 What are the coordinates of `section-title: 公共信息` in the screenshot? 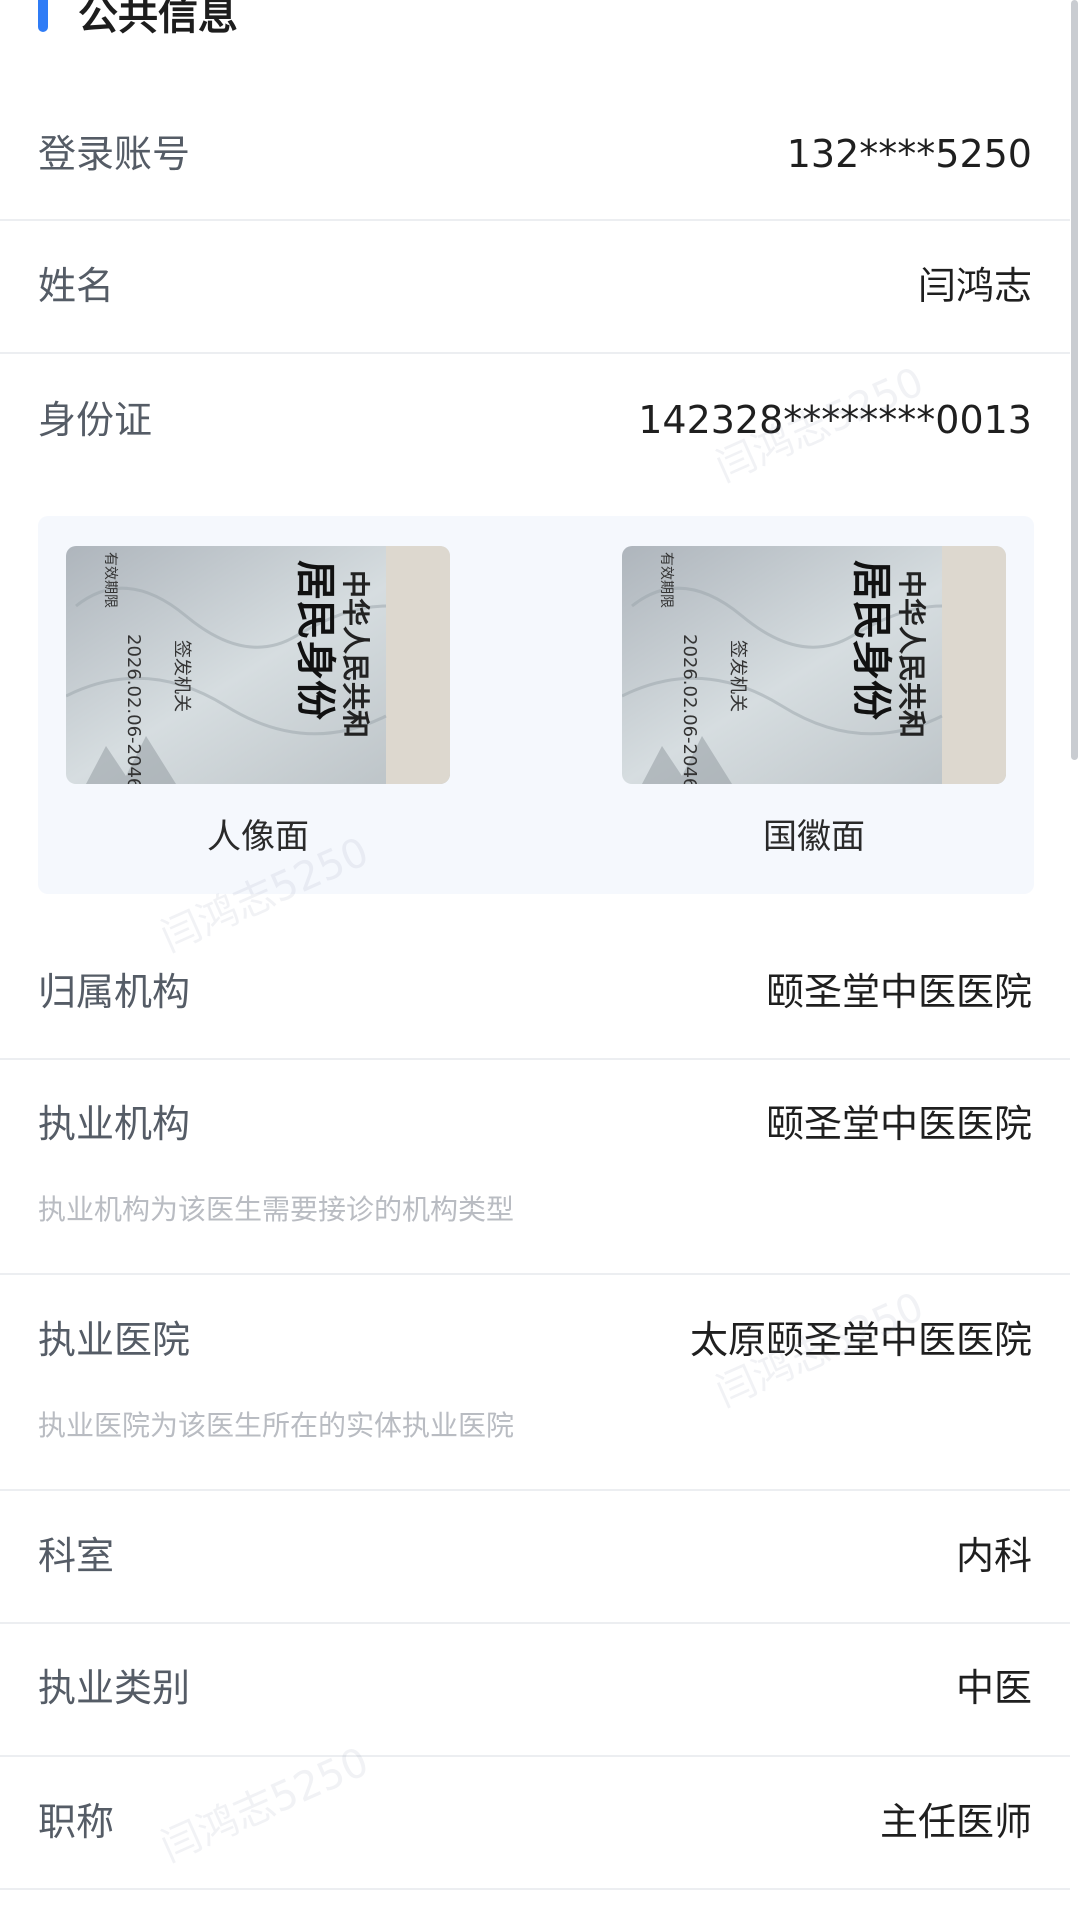 It's located at (158, 19).